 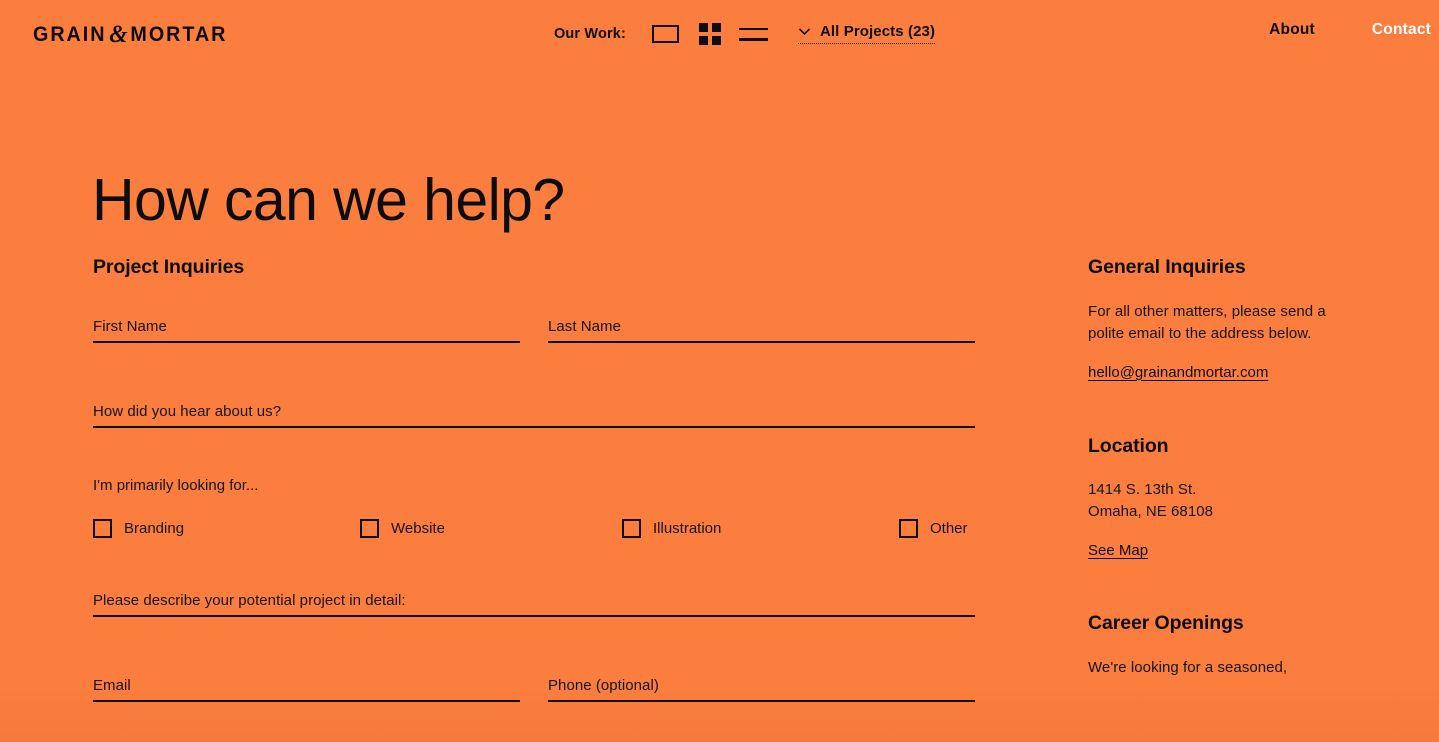 I want to click on checkbox-illustration: Illustration, so click(x=760, y=528).